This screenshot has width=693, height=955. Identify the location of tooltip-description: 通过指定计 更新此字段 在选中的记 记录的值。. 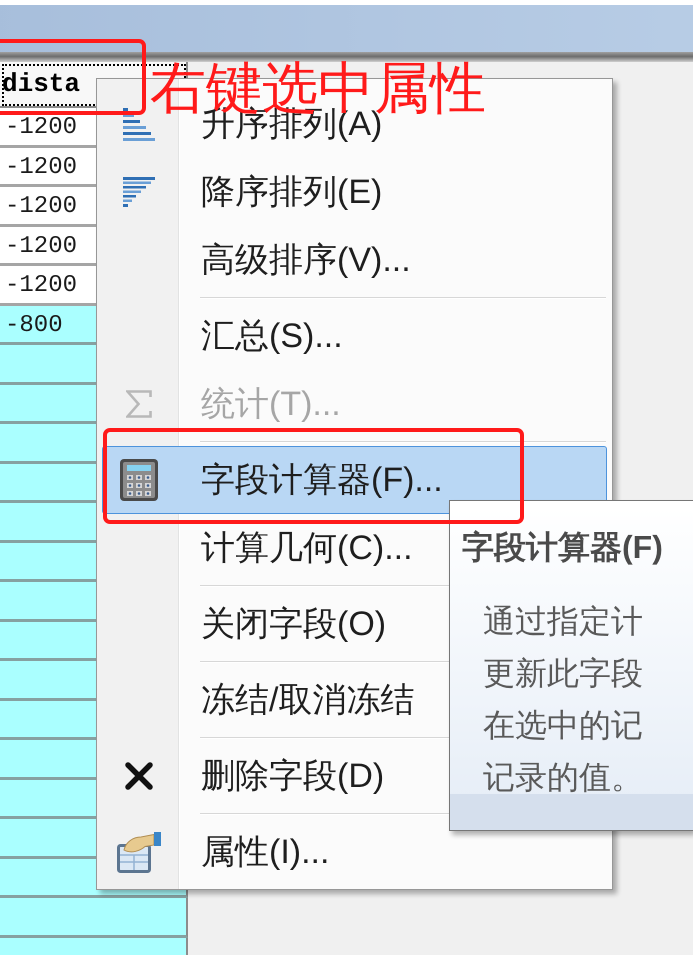
(563, 699).